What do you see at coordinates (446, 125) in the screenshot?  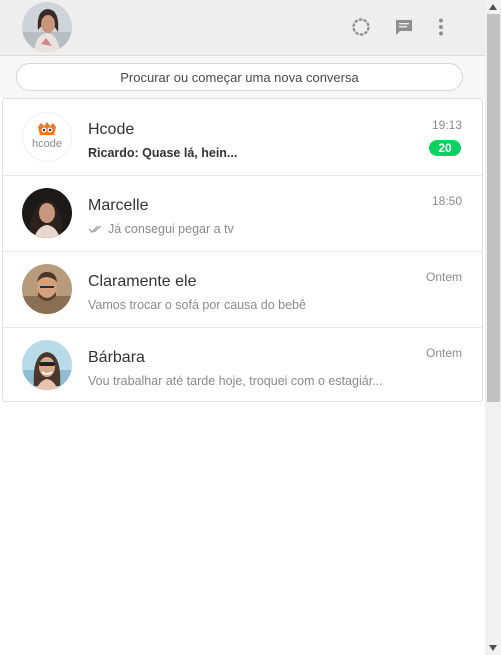 I see `chat-time: 19:13` at bounding box center [446, 125].